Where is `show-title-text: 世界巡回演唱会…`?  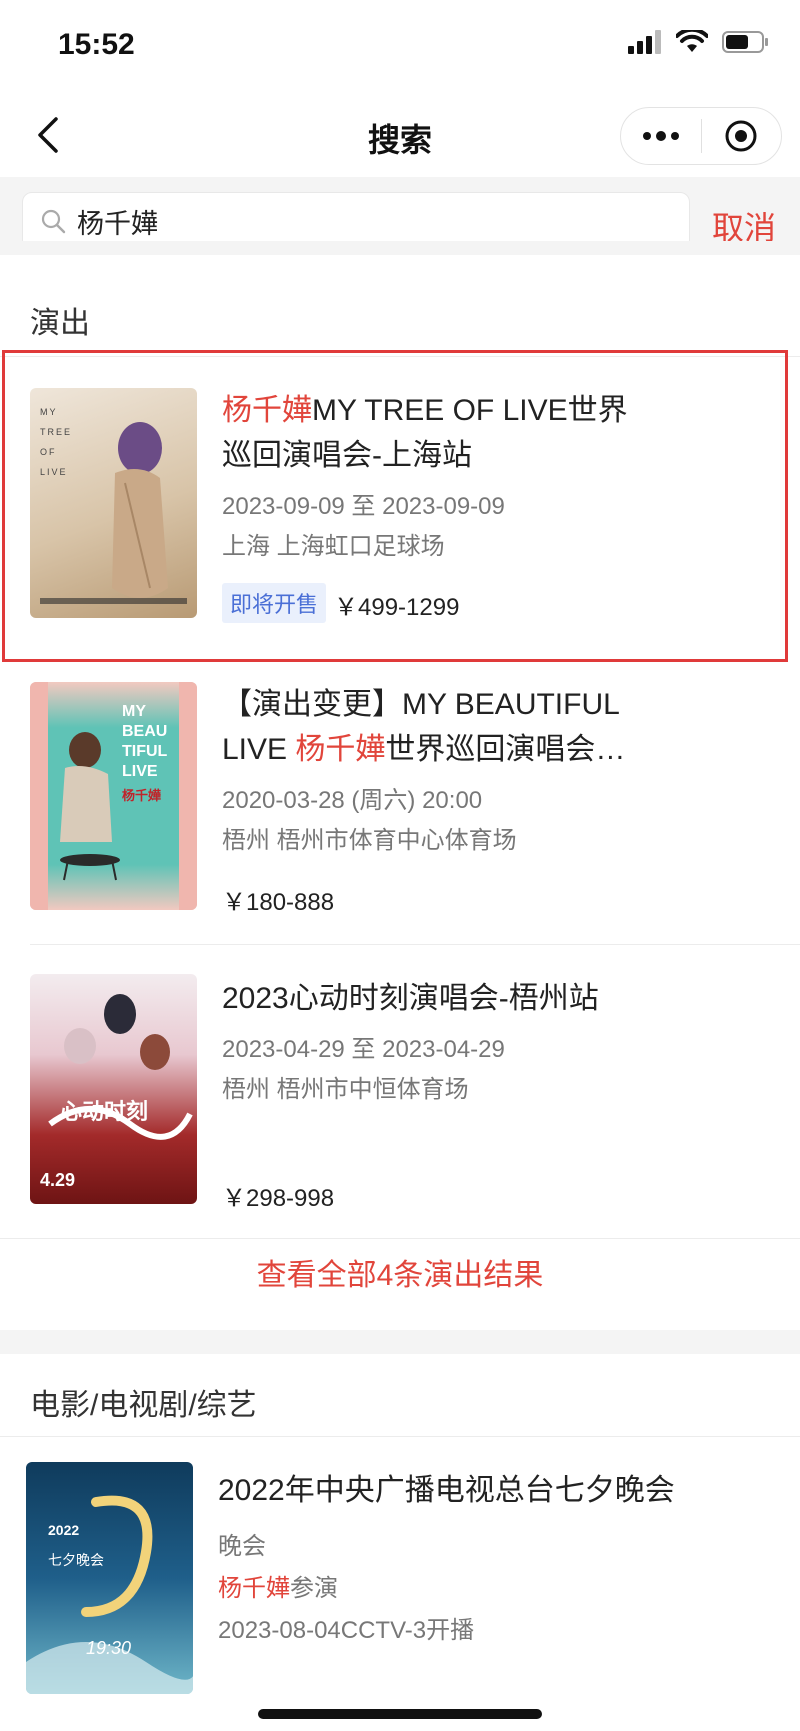
show-title-text: 世界巡回演唱会… is located at coordinates (505, 749).